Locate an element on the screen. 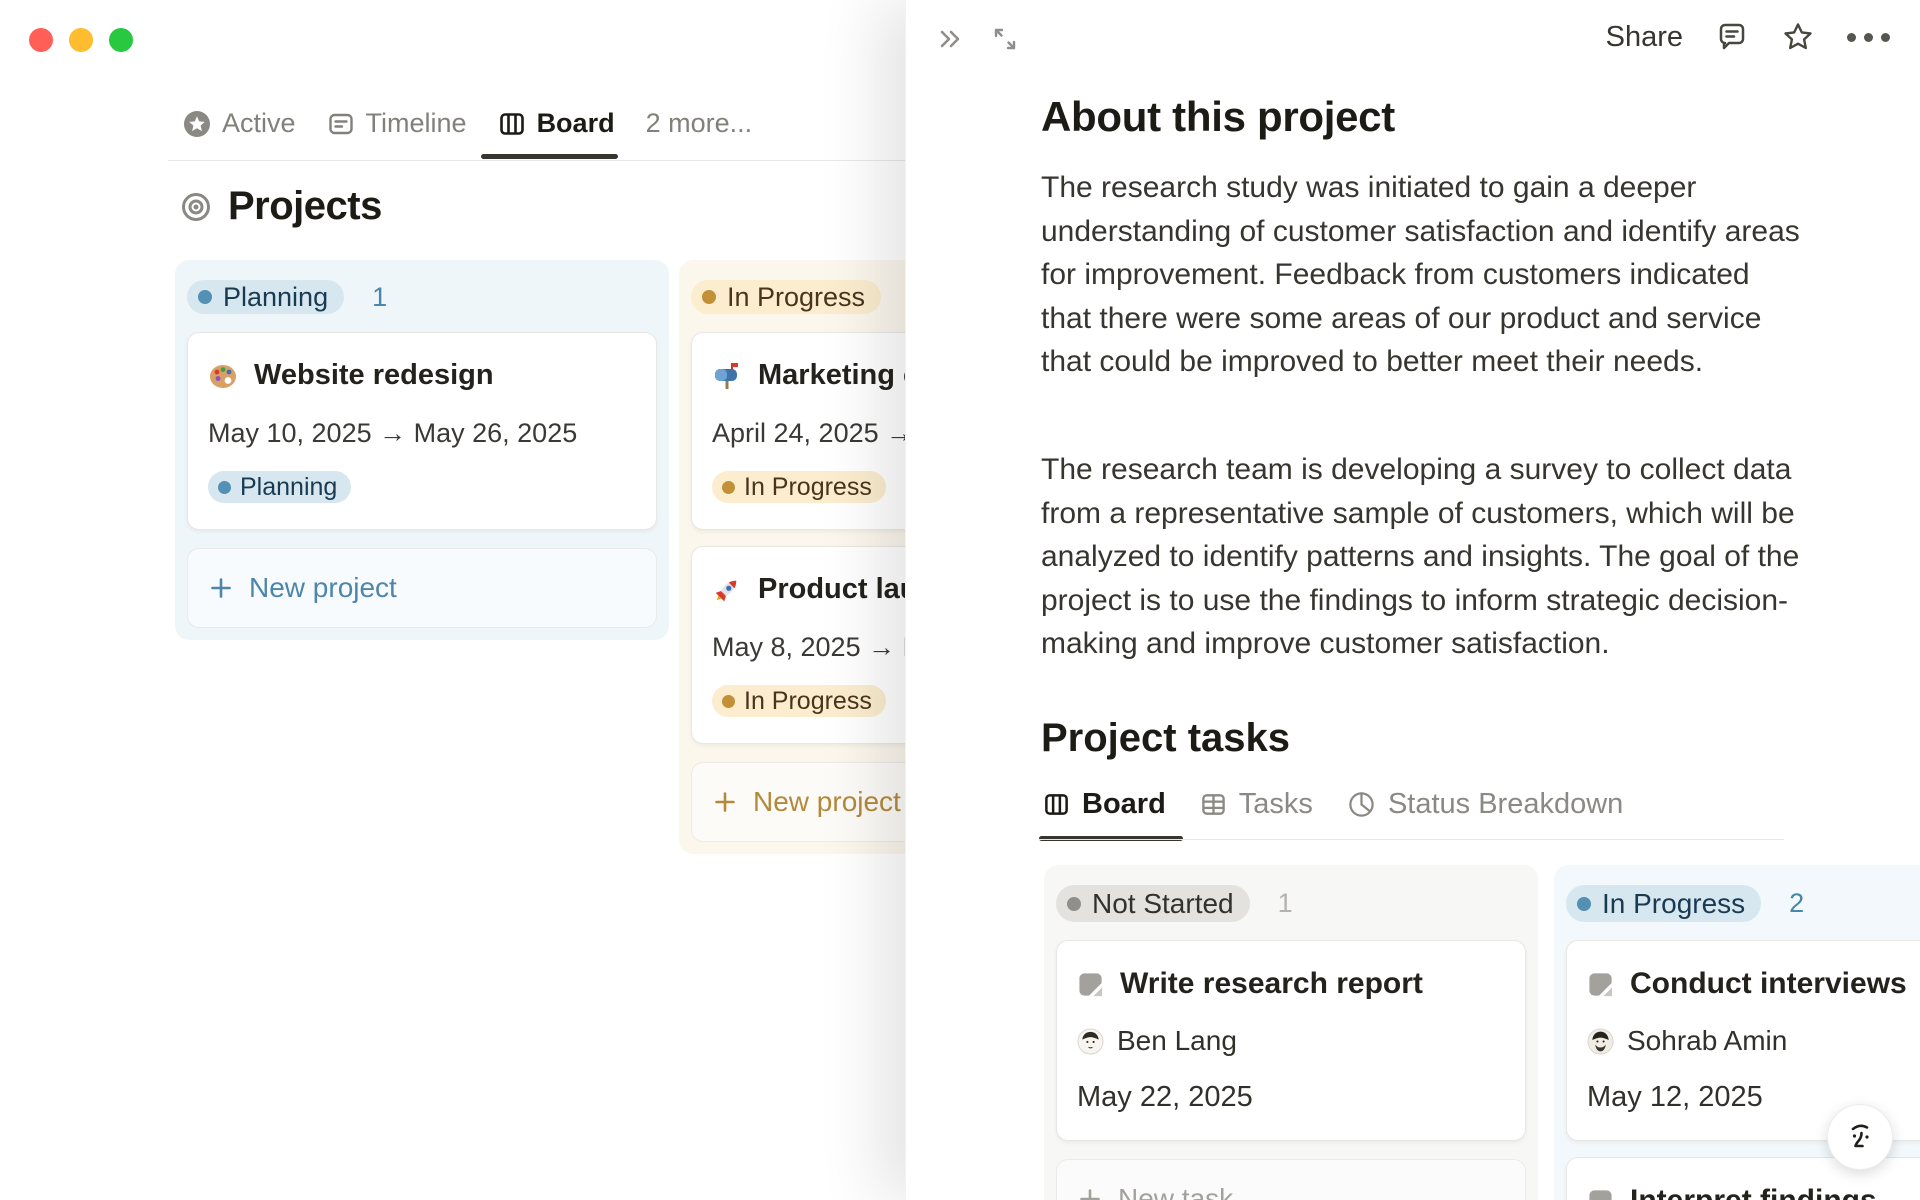  target-icon is located at coordinates (196, 207).